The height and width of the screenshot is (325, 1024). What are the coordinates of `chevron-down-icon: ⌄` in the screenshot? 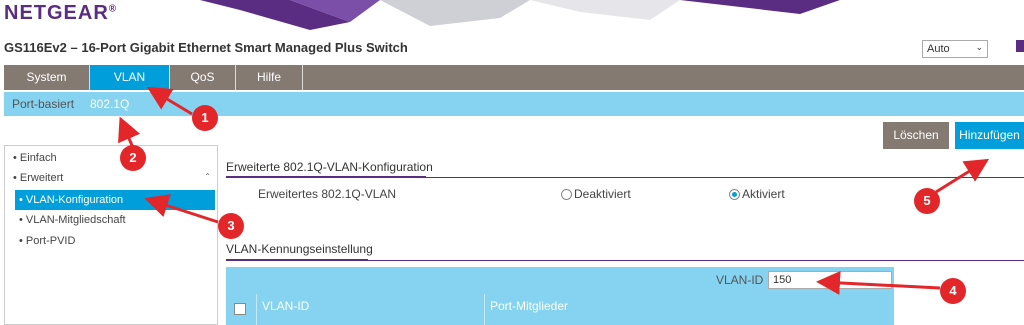 It's located at (979, 47).